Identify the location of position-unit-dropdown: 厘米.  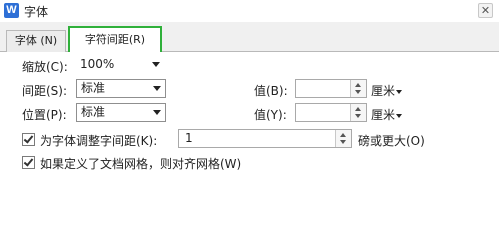
(387, 114).